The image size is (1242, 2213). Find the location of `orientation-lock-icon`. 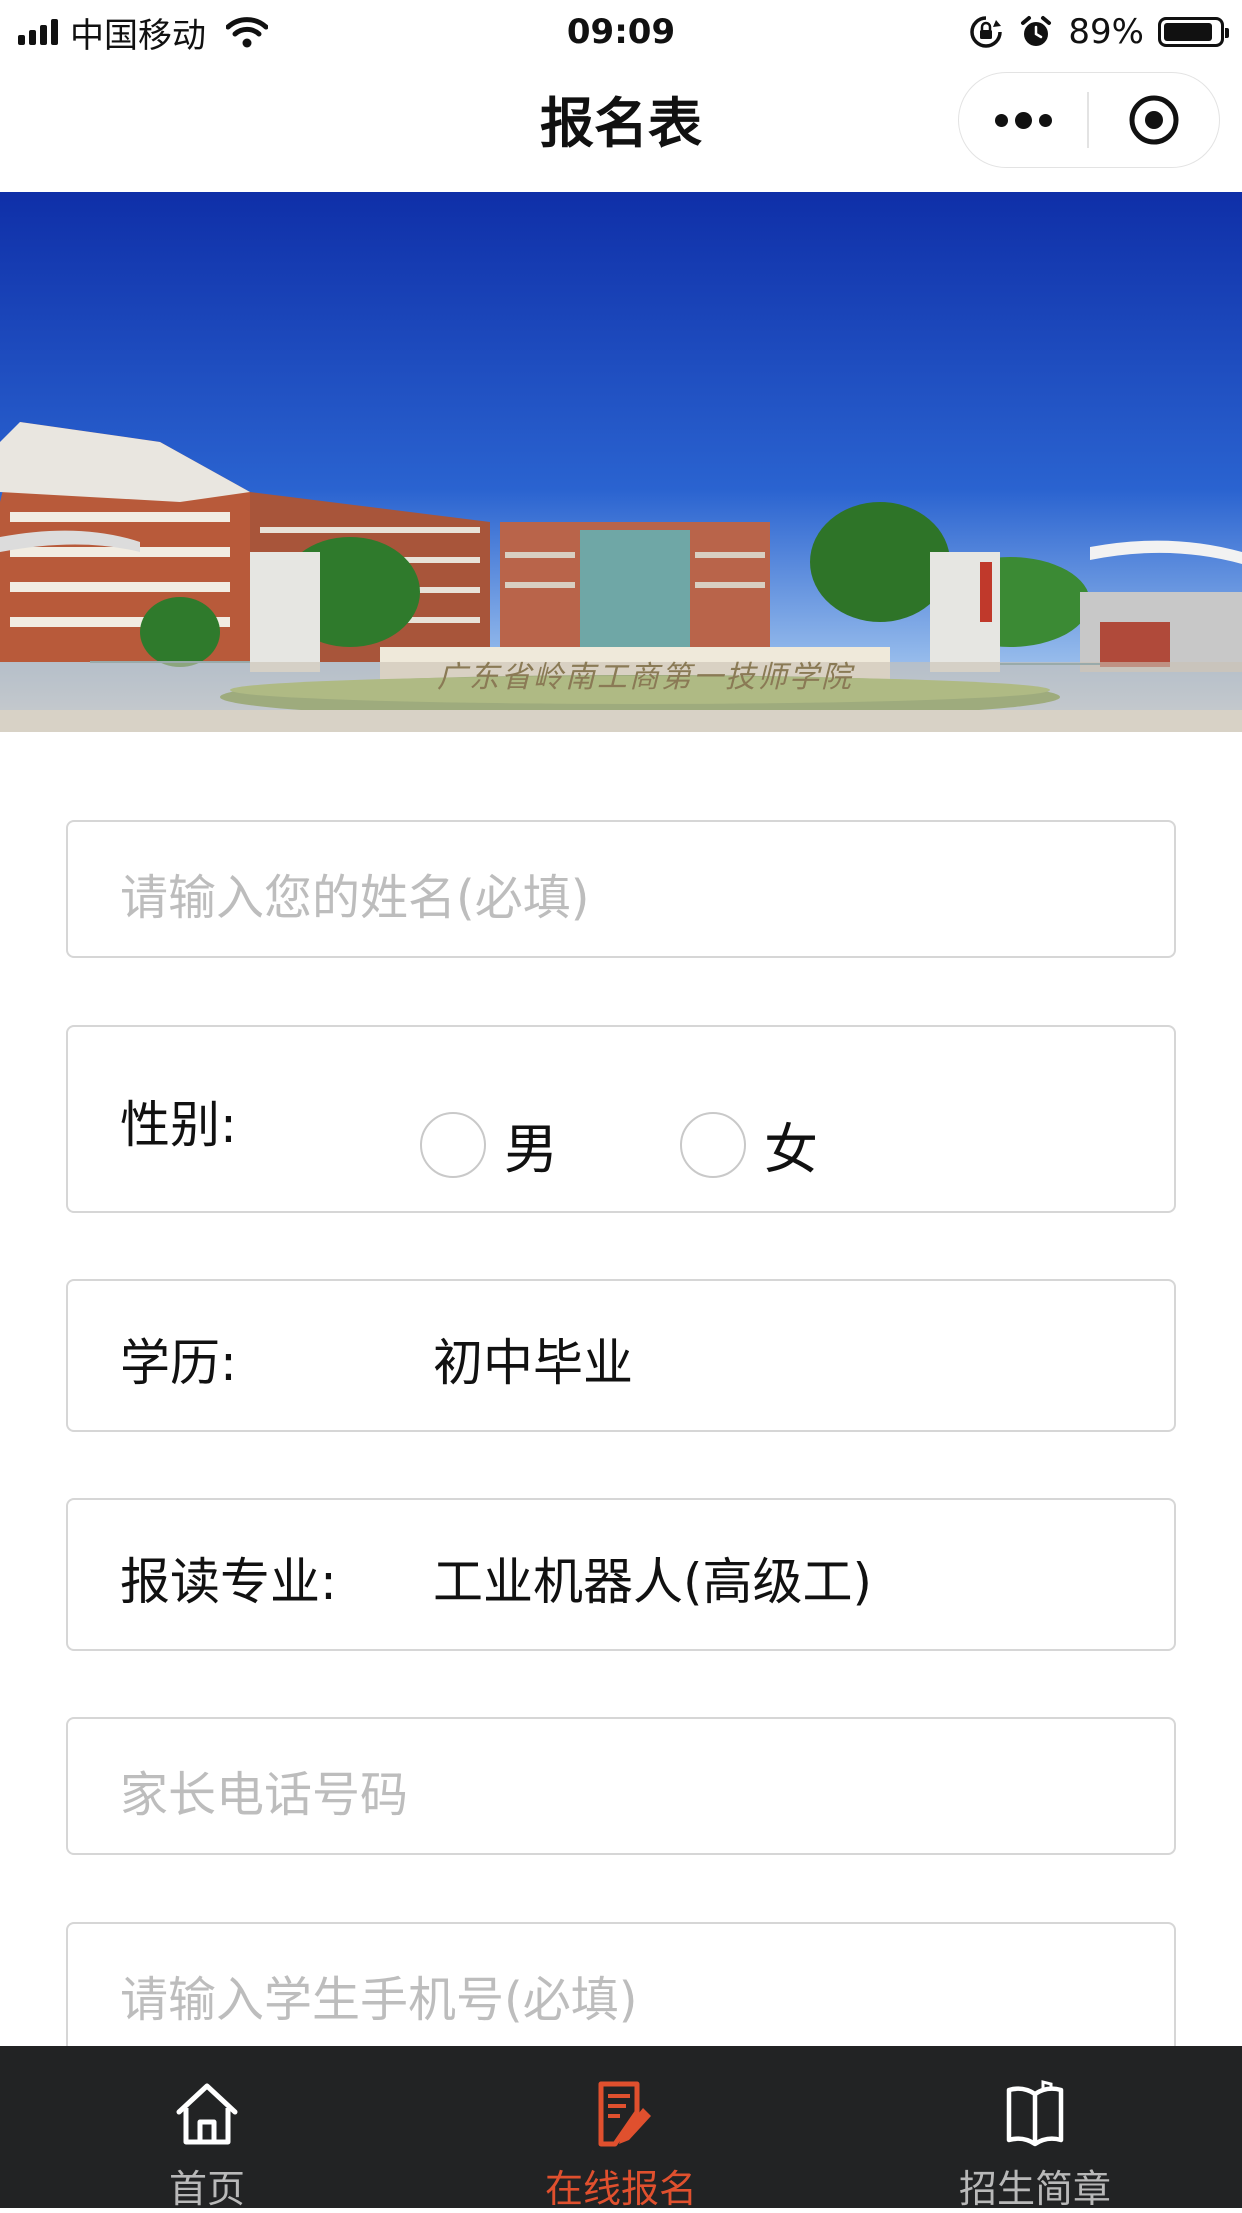

orientation-lock-icon is located at coordinates (986, 32).